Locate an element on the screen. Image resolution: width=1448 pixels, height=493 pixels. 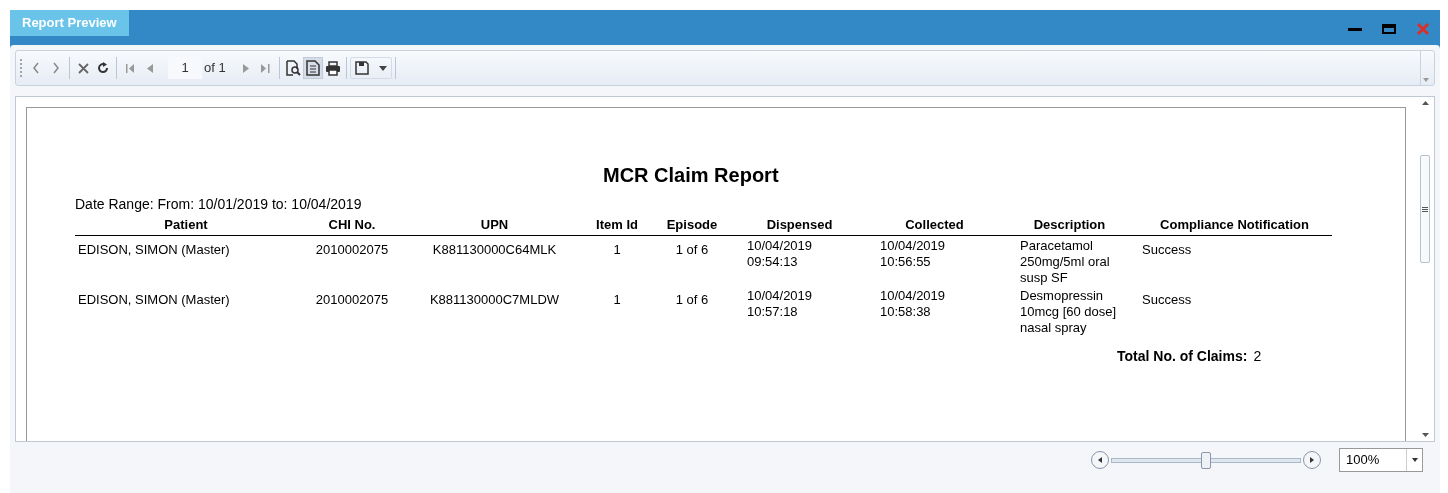
close-button is located at coordinates (1423, 29).